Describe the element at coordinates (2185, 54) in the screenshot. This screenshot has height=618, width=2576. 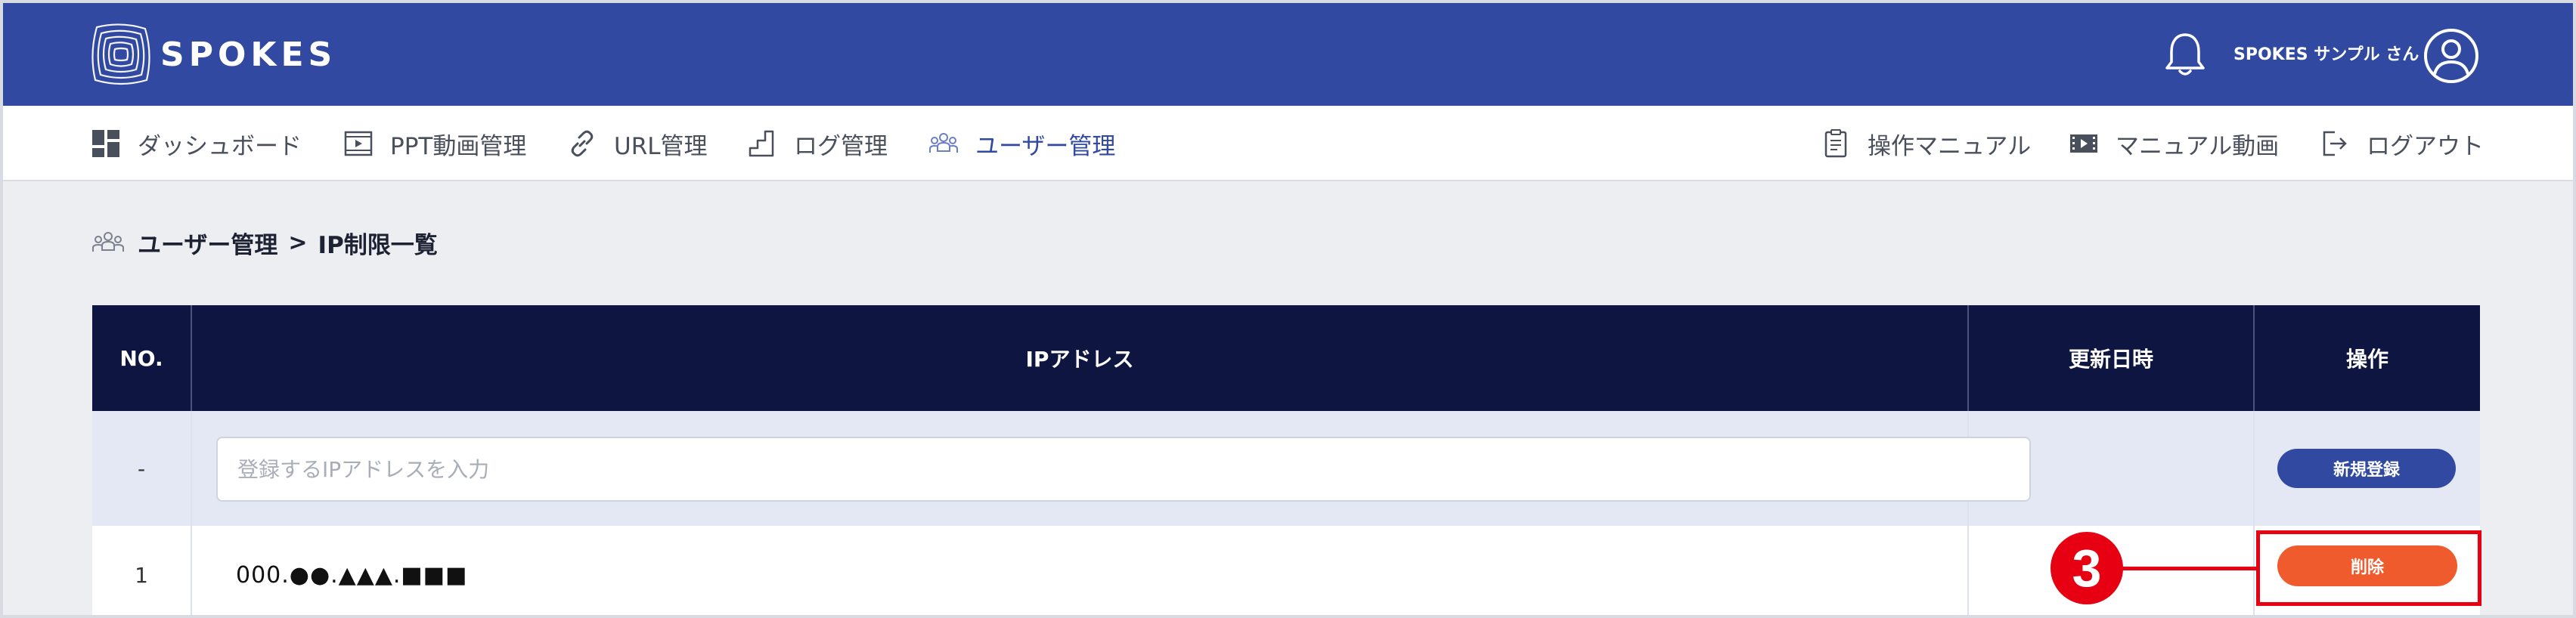
I see `bell-icon` at that location.